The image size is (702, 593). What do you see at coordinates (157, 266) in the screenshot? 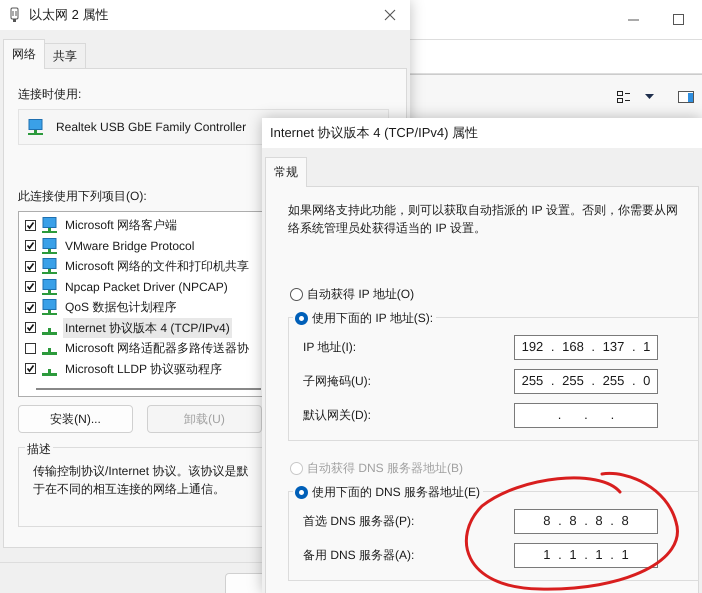
I see `list-item: Microsoft 网络的文件和打印机共享` at bounding box center [157, 266].